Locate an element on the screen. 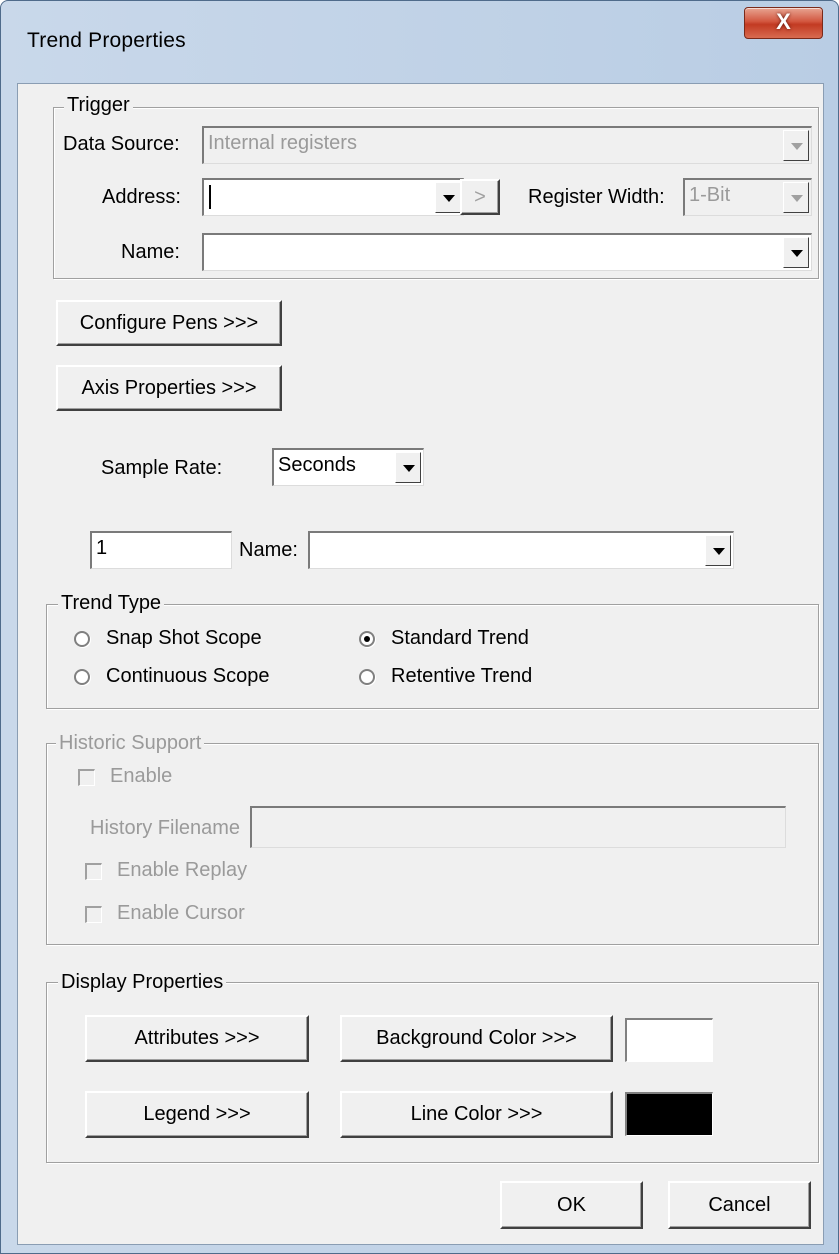 This screenshot has width=839, height=1254. continuous-scope-radio is located at coordinates (82, 677).